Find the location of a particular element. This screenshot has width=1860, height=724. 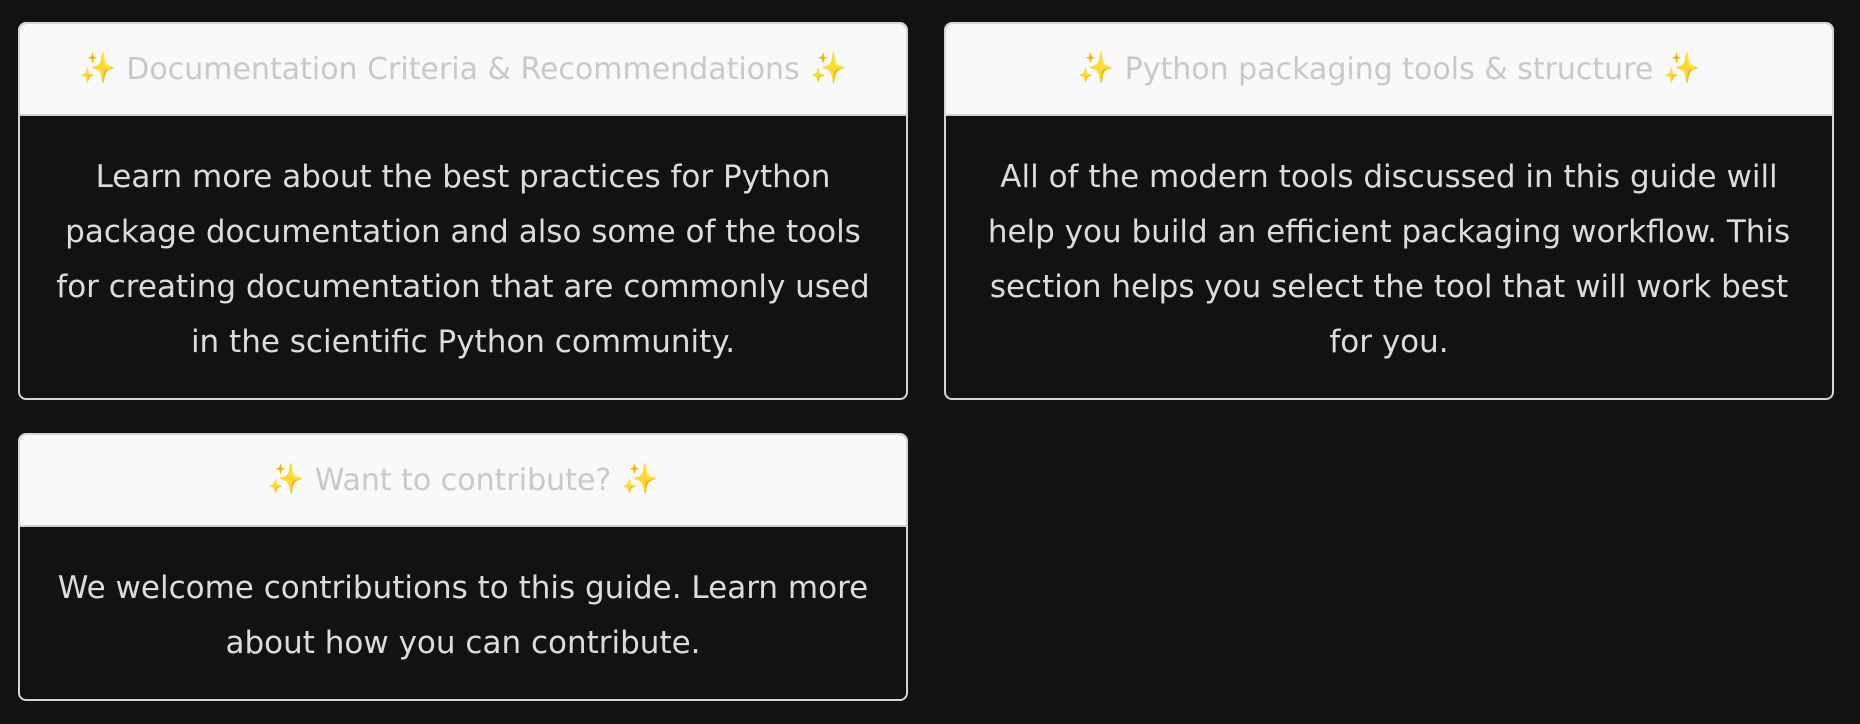

card-title: Want to contribute? is located at coordinates (463, 480).